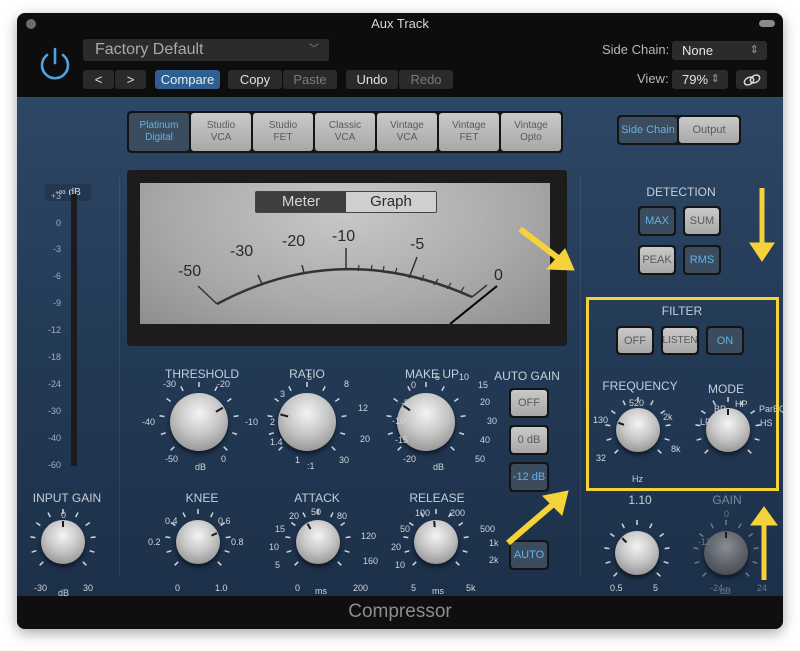  I want to click on auto-gain-off-button: OFF, so click(529, 403).